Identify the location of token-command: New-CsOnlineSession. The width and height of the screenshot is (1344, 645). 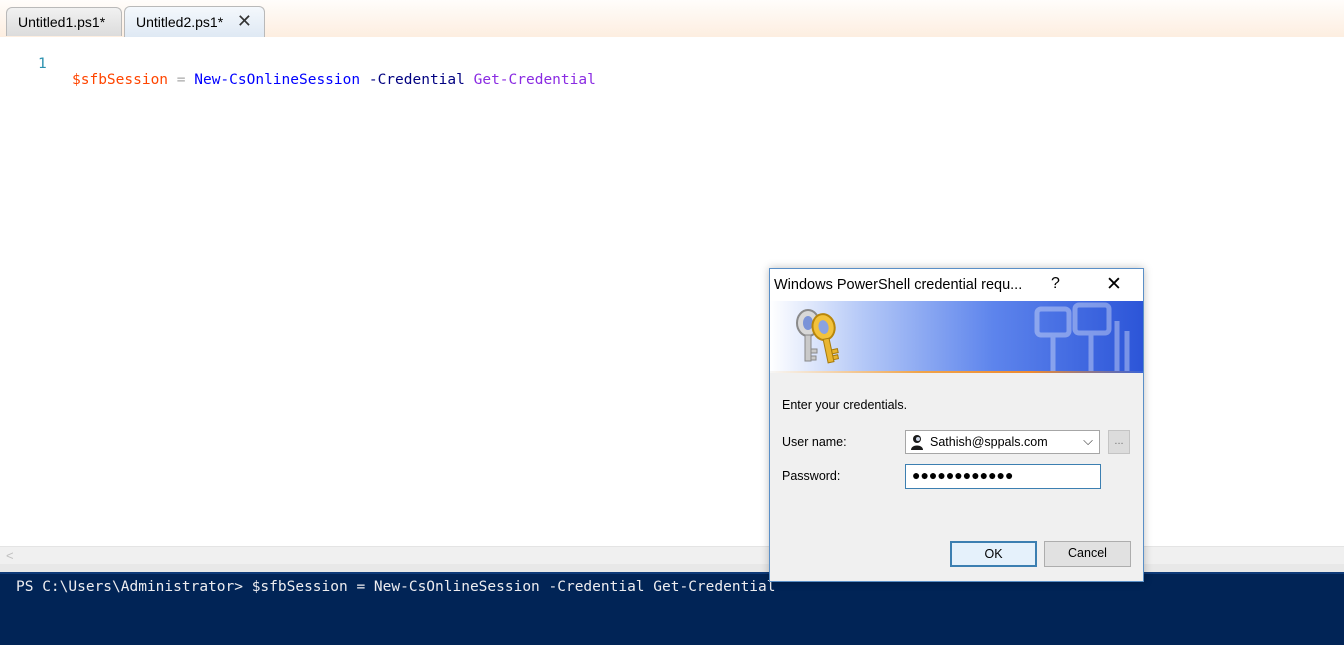
(277, 80).